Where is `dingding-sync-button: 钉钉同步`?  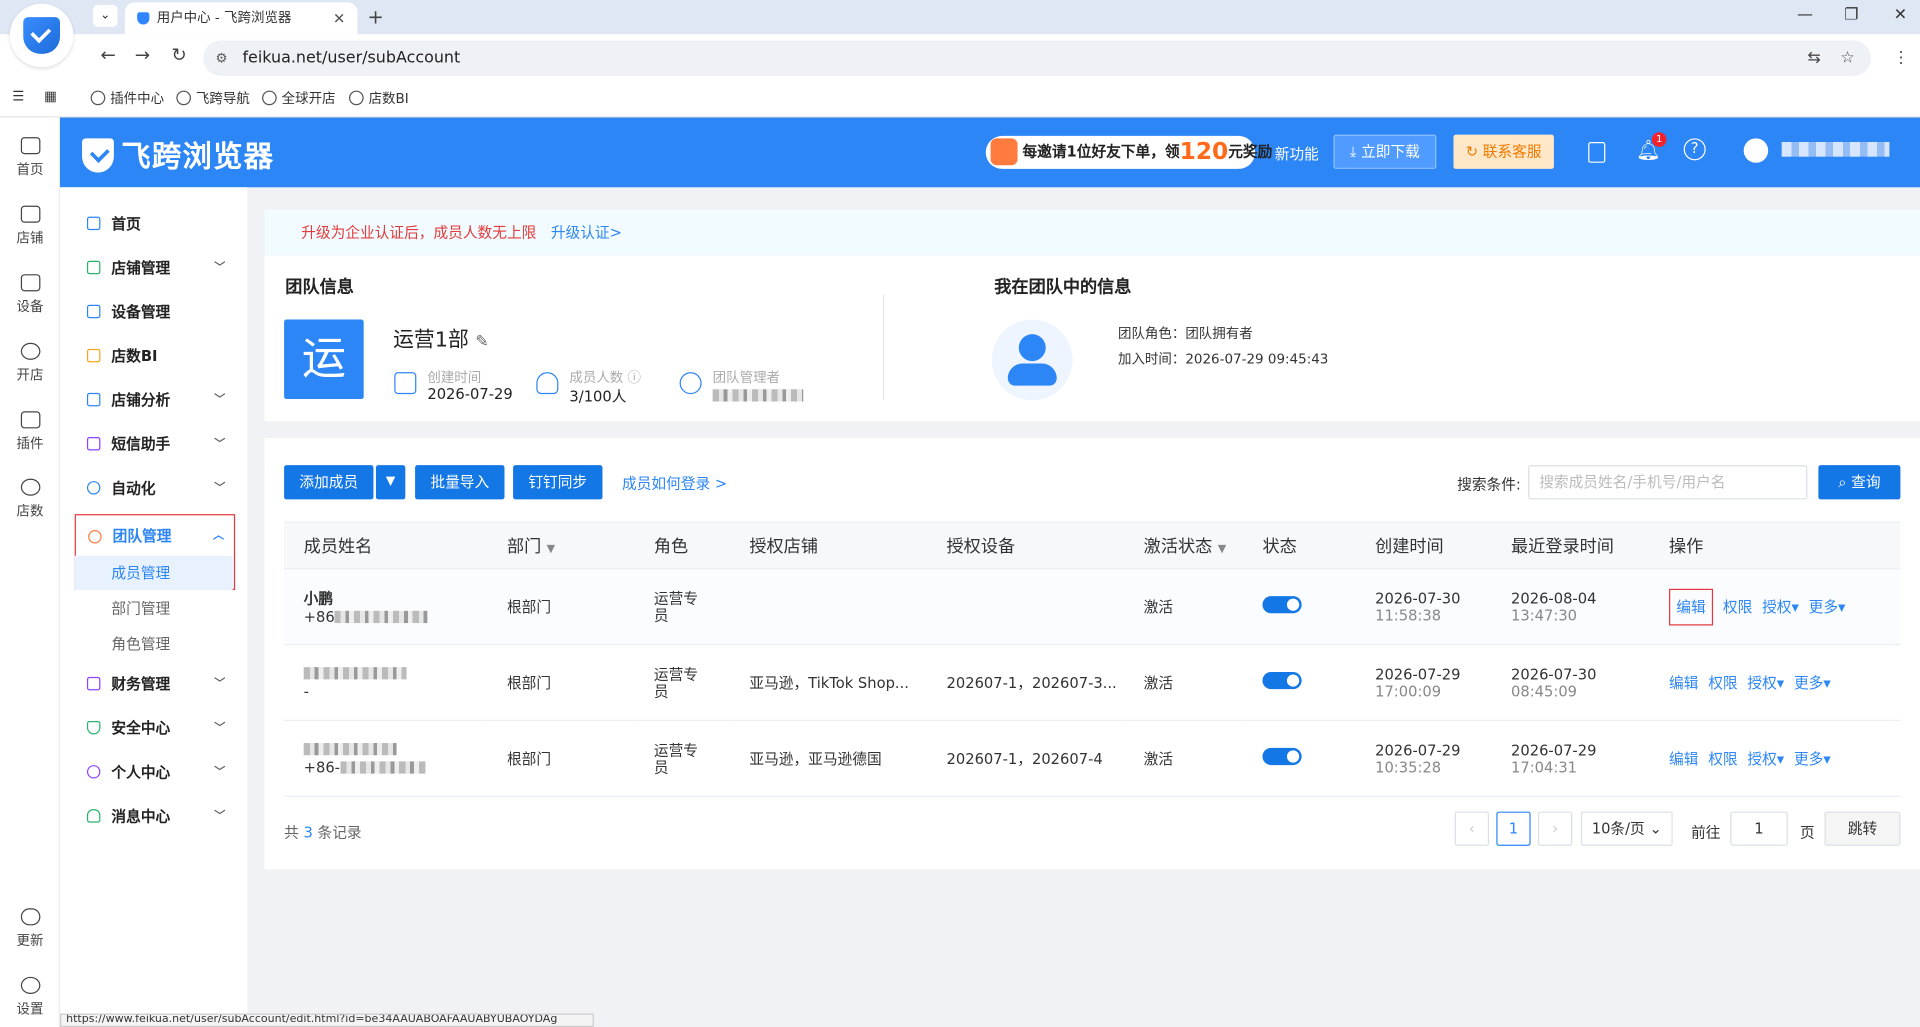 dingding-sync-button: 钉钉同步 is located at coordinates (558, 482).